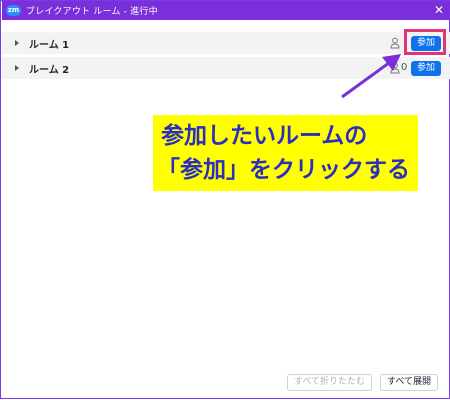 This screenshot has height=400, width=450. I want to click on collapse-all-button: すべて折りたたむ, so click(330, 382).